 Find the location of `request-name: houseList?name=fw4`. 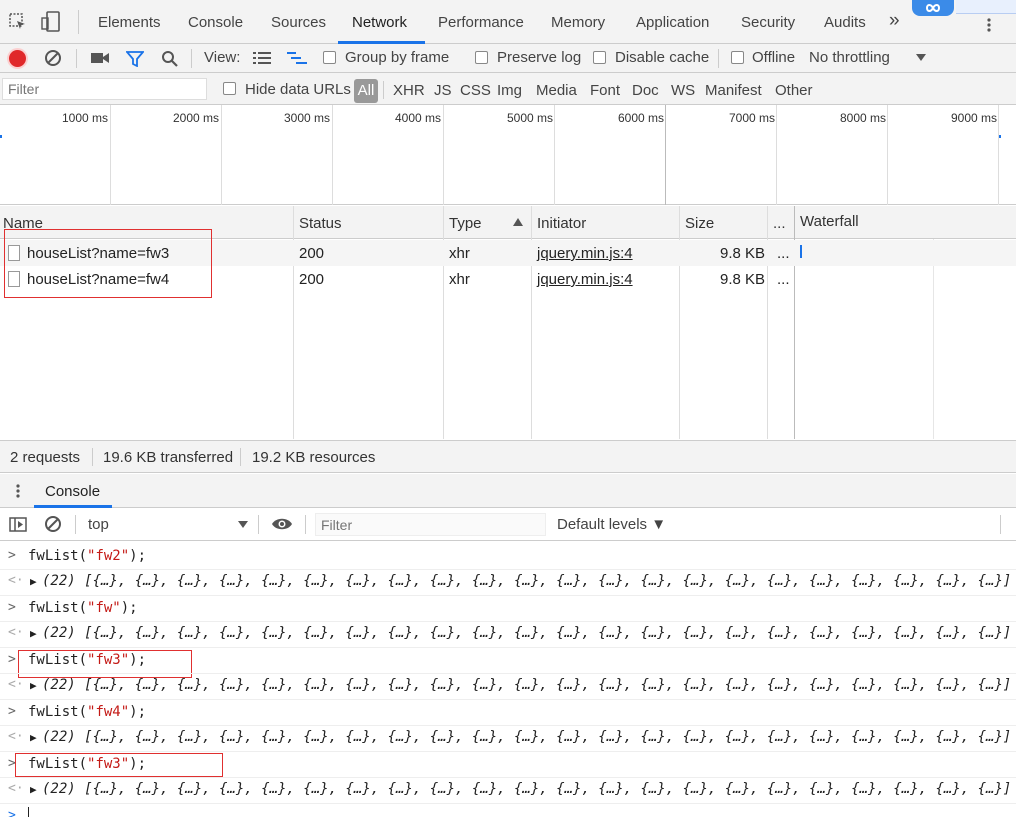

request-name: houseList?name=fw4 is located at coordinates (98, 279).